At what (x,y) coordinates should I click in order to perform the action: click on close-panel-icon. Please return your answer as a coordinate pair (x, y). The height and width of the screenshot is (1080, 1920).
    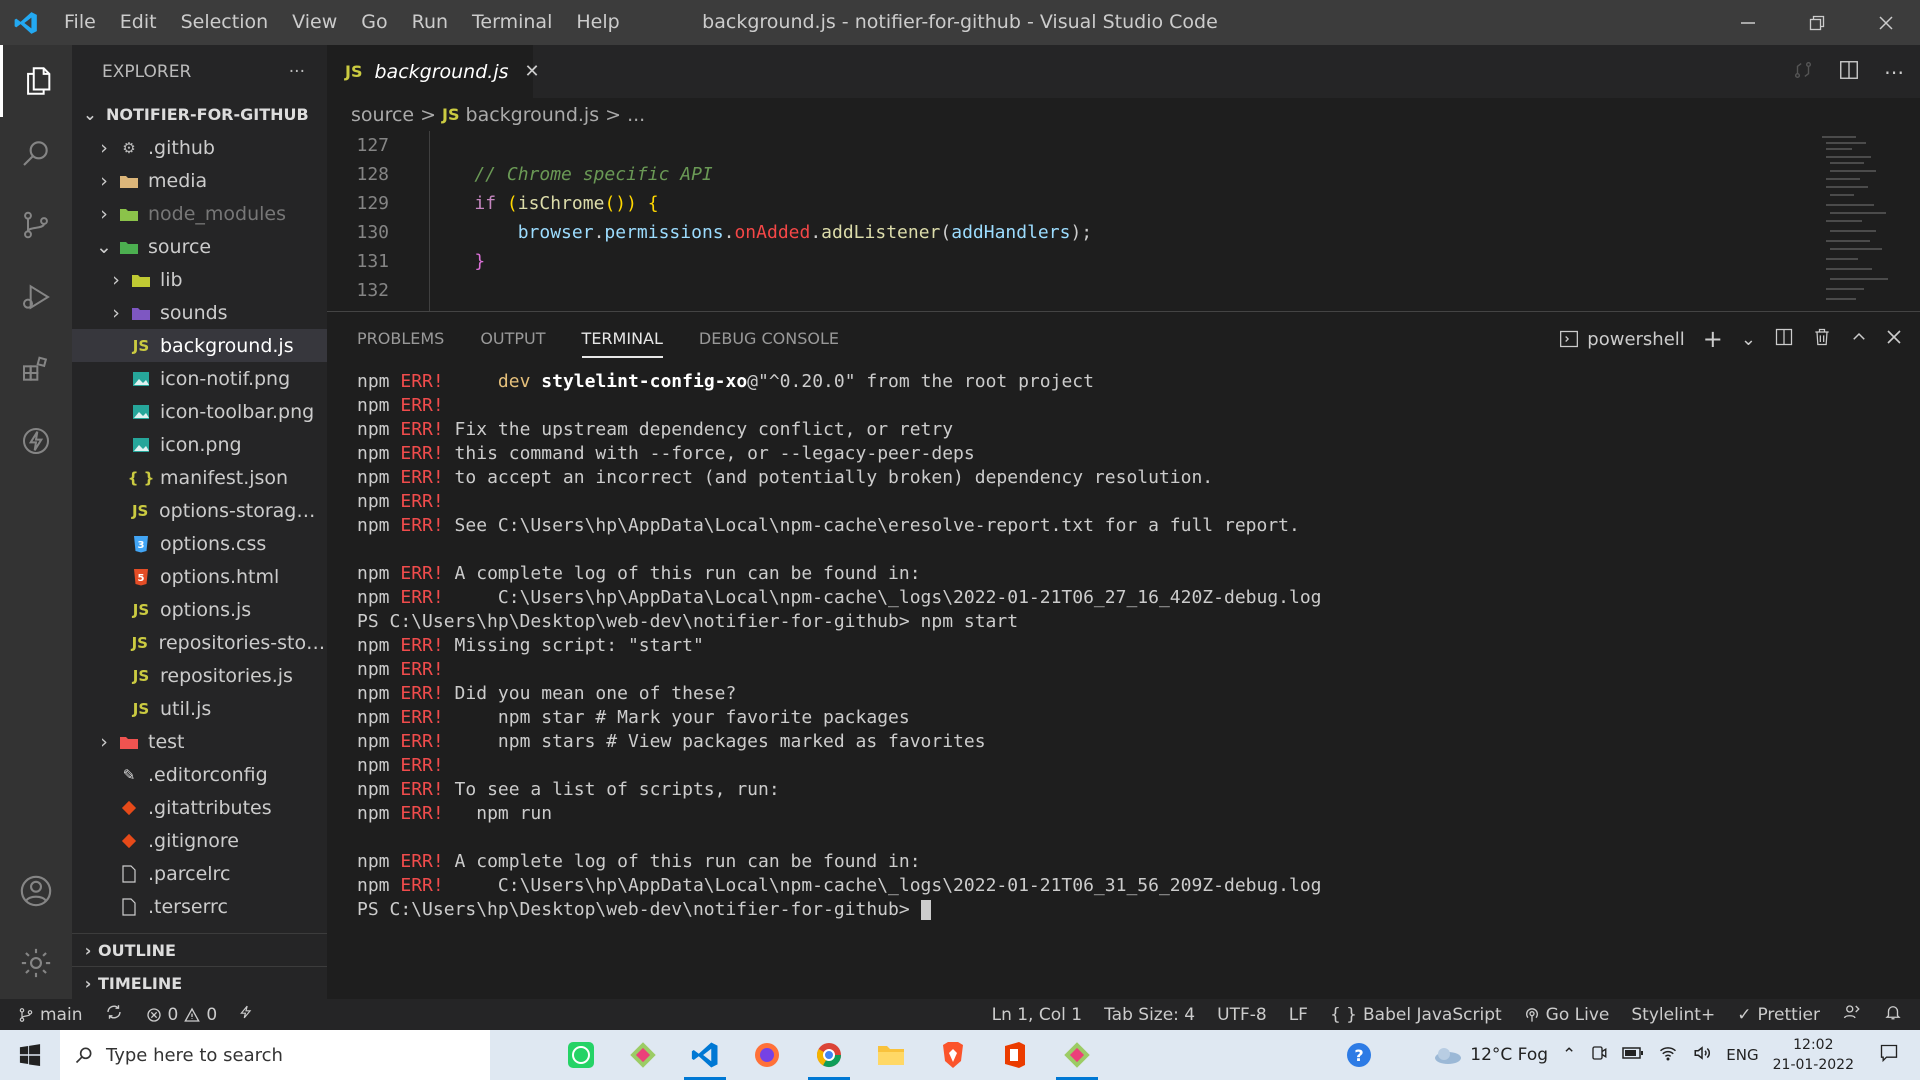
    Looking at the image, I should click on (1894, 339).